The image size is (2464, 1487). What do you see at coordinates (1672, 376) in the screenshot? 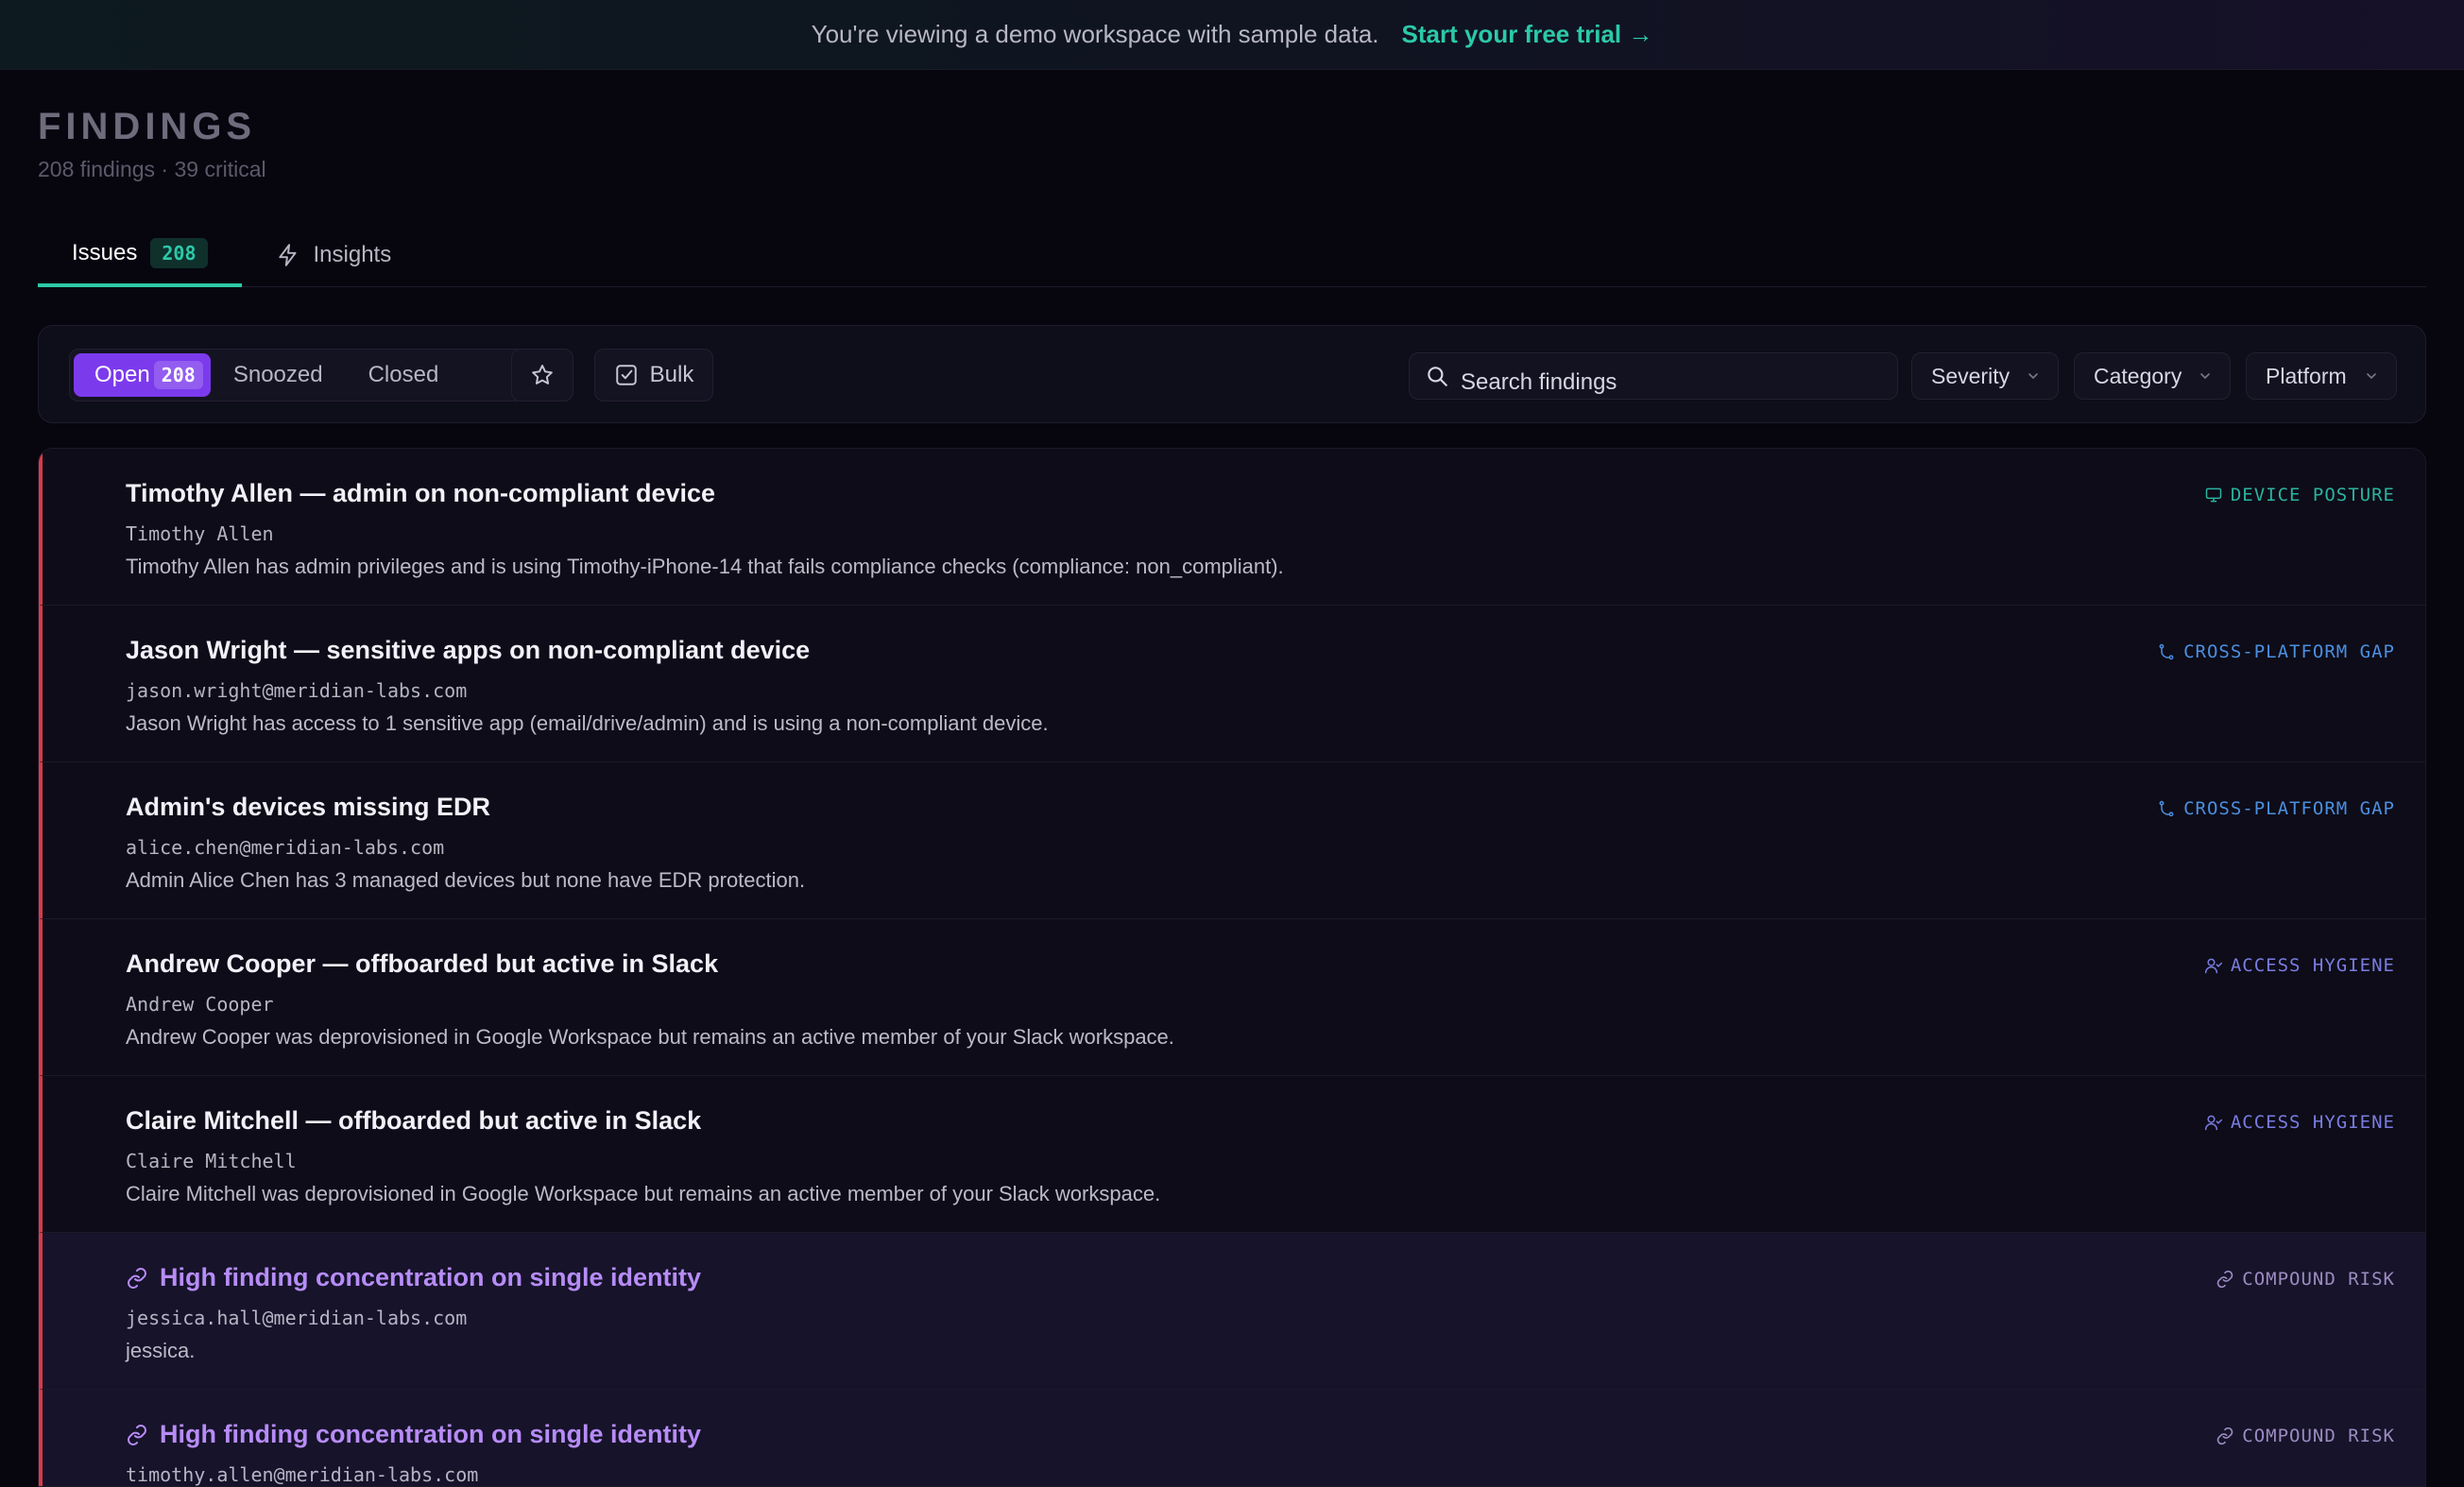
I see `search-input` at bounding box center [1672, 376].